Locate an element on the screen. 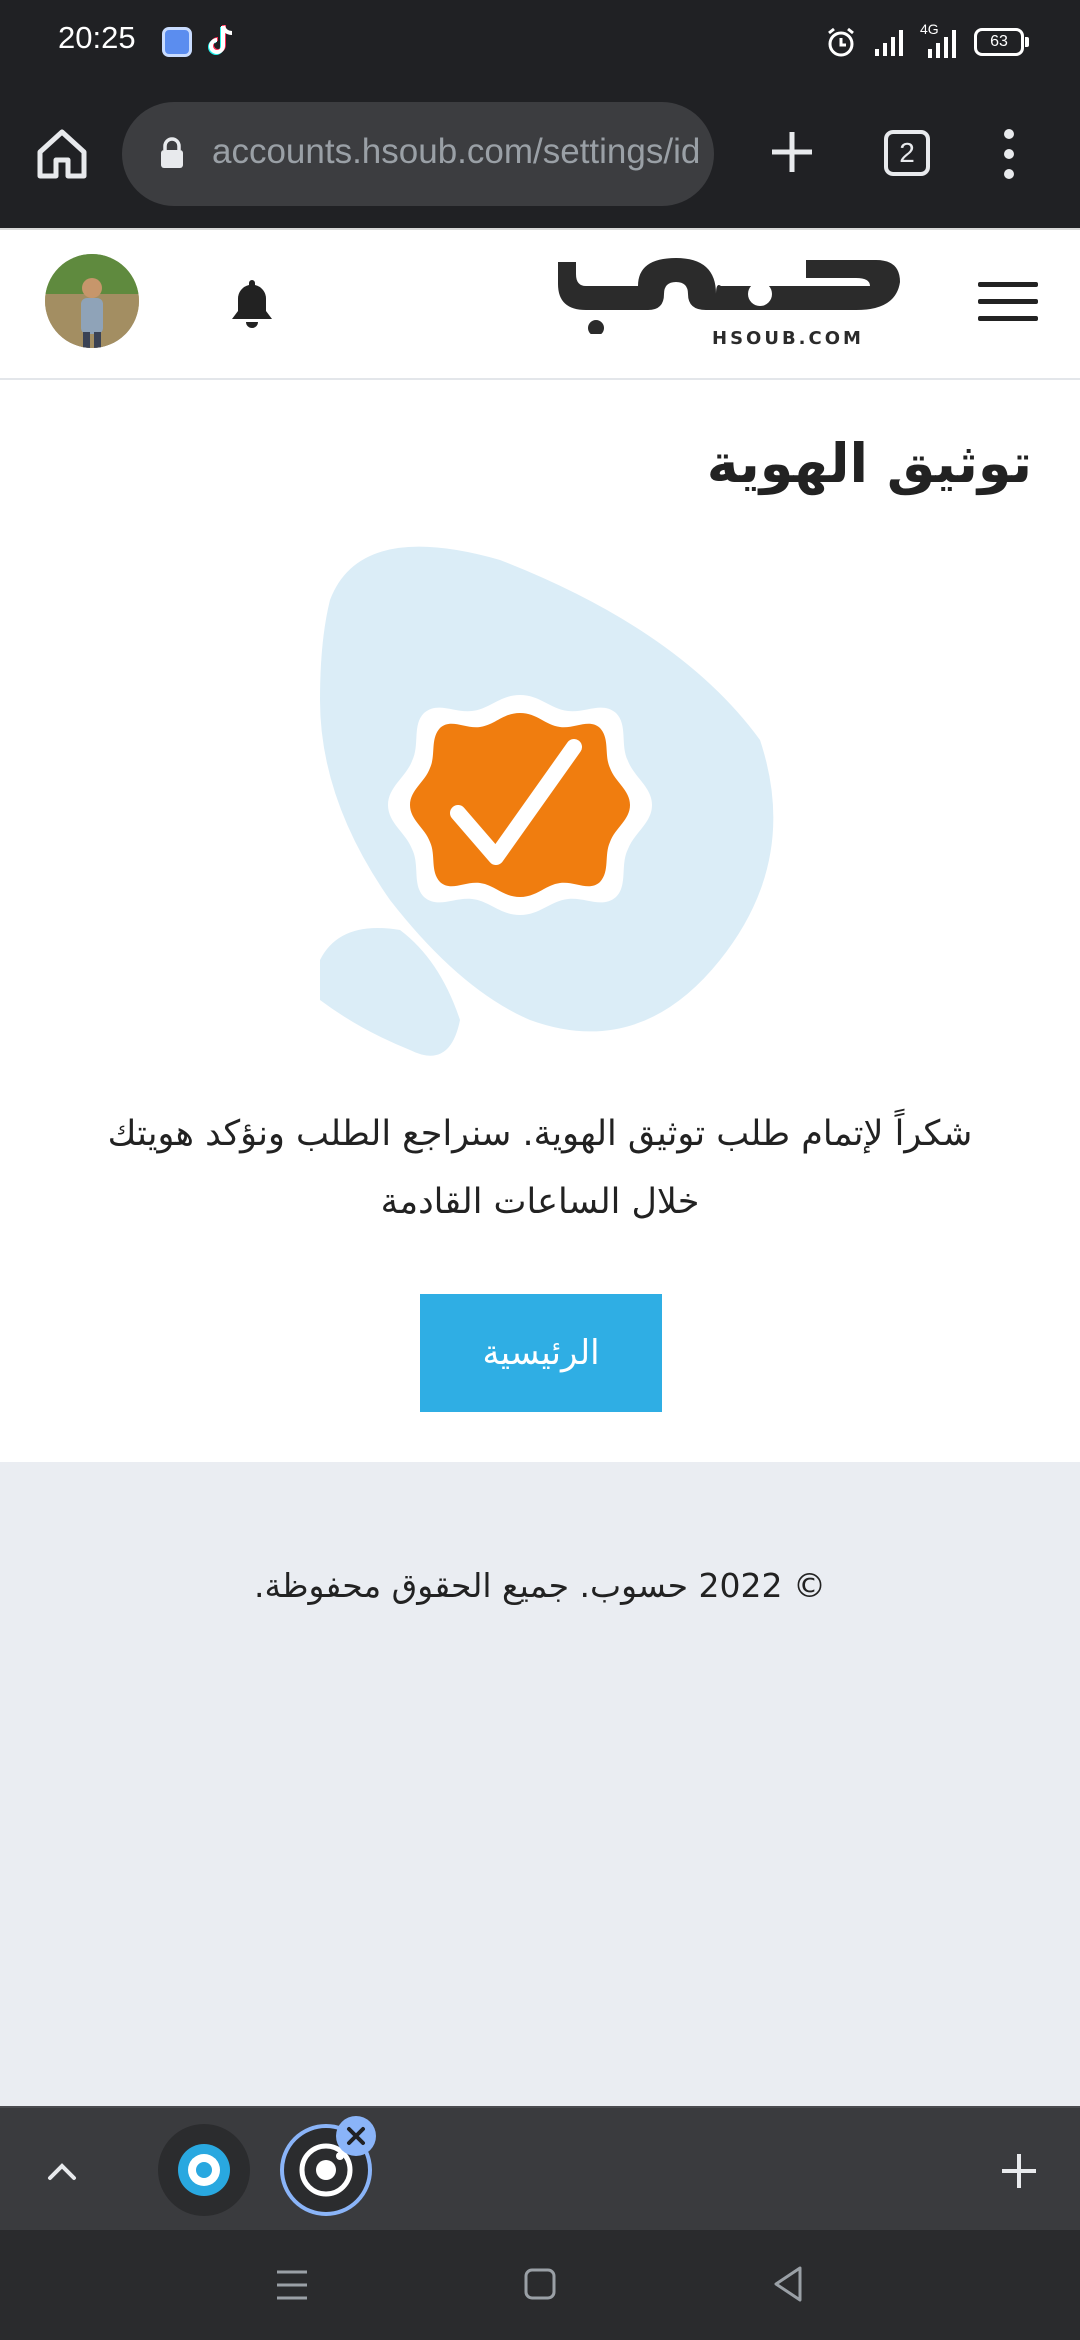 This screenshot has width=1080, height=2340. address-bar: accounts.hsoub.com/settings/id is located at coordinates (418, 154).